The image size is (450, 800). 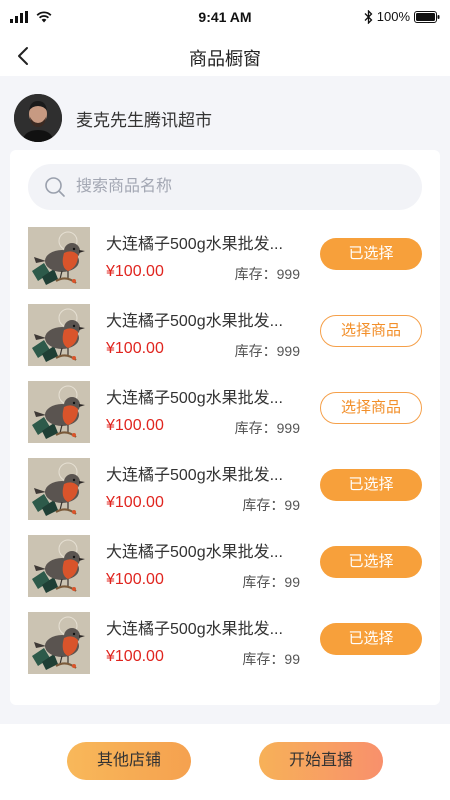 I want to click on page-title: 商品橱窗, so click(x=225, y=59).